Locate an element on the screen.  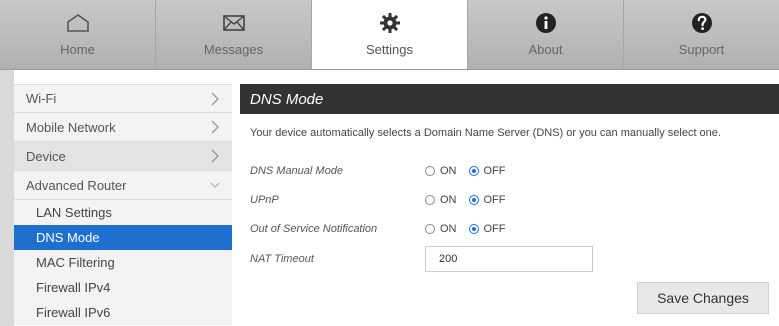
sidebar-subitem-label: Firewall IPv6 is located at coordinates (73, 312).